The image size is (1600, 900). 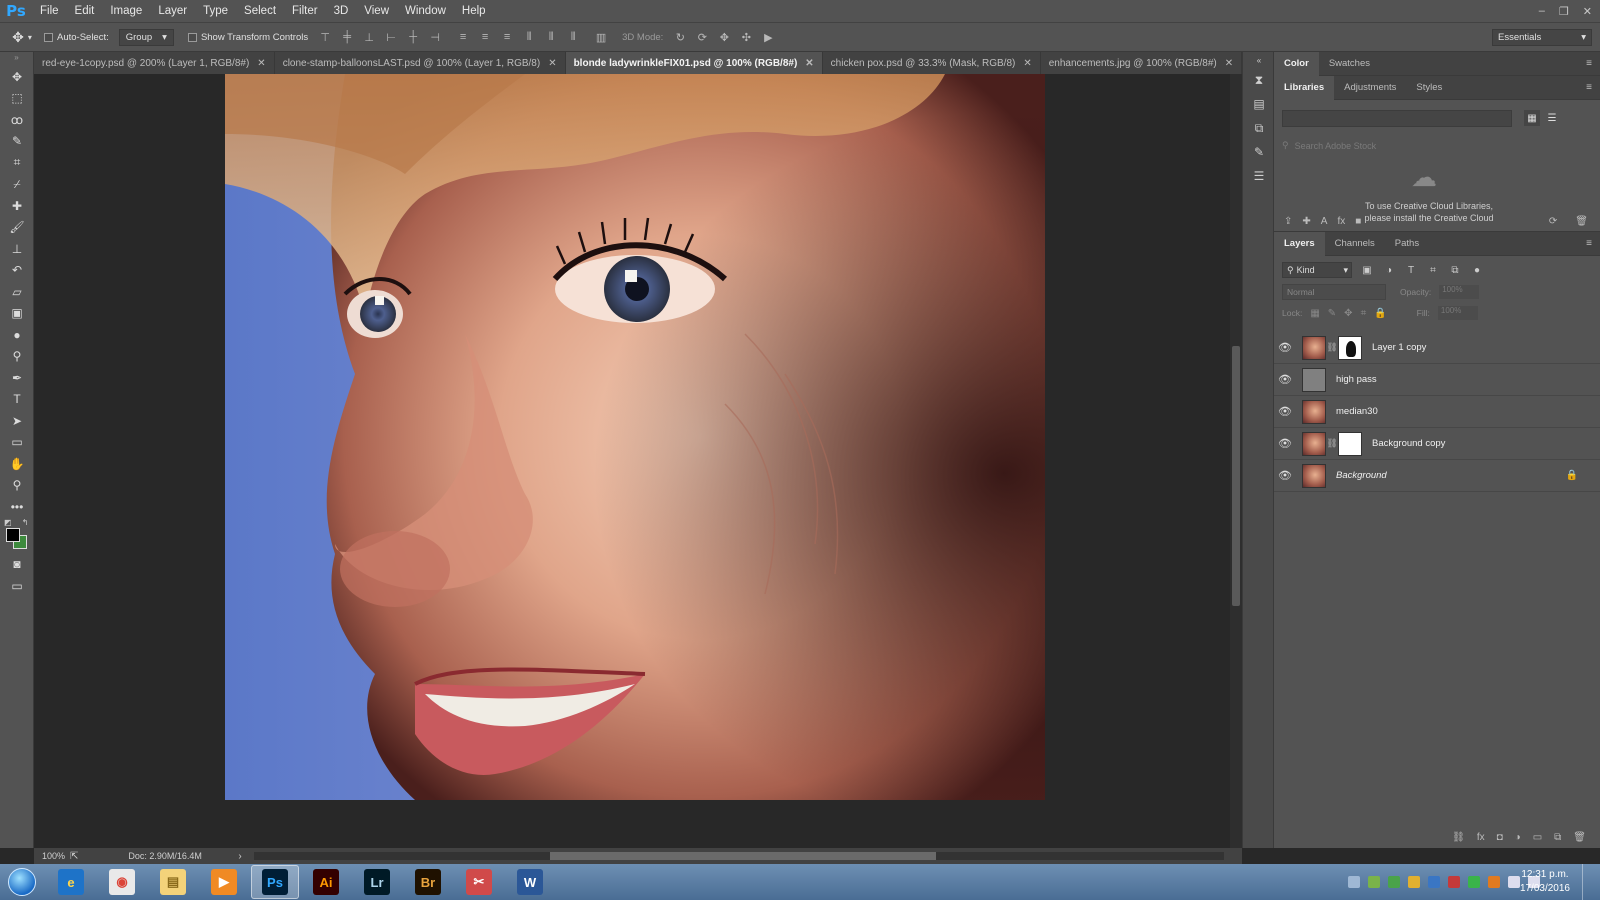 I want to click on vertical-scrollbar, so click(x=1236, y=461).